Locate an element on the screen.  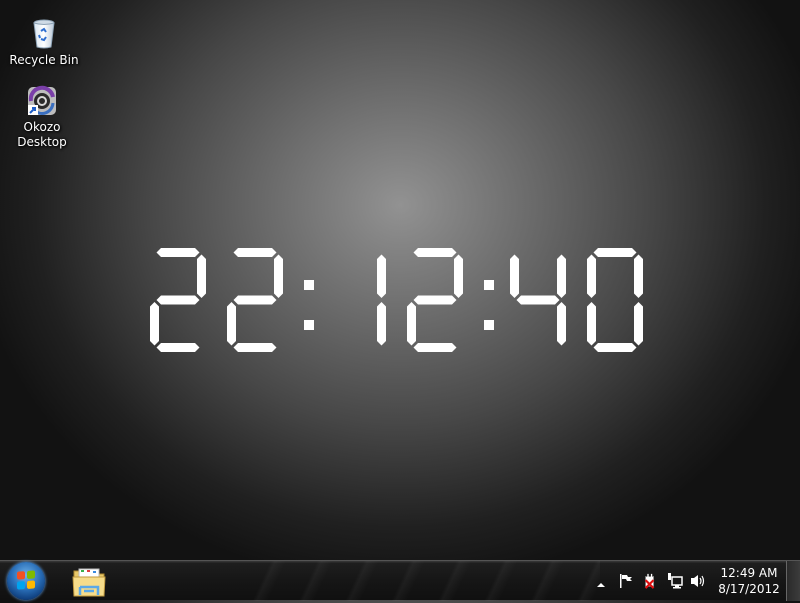
up-arrow-icon is located at coordinates (601, 585).